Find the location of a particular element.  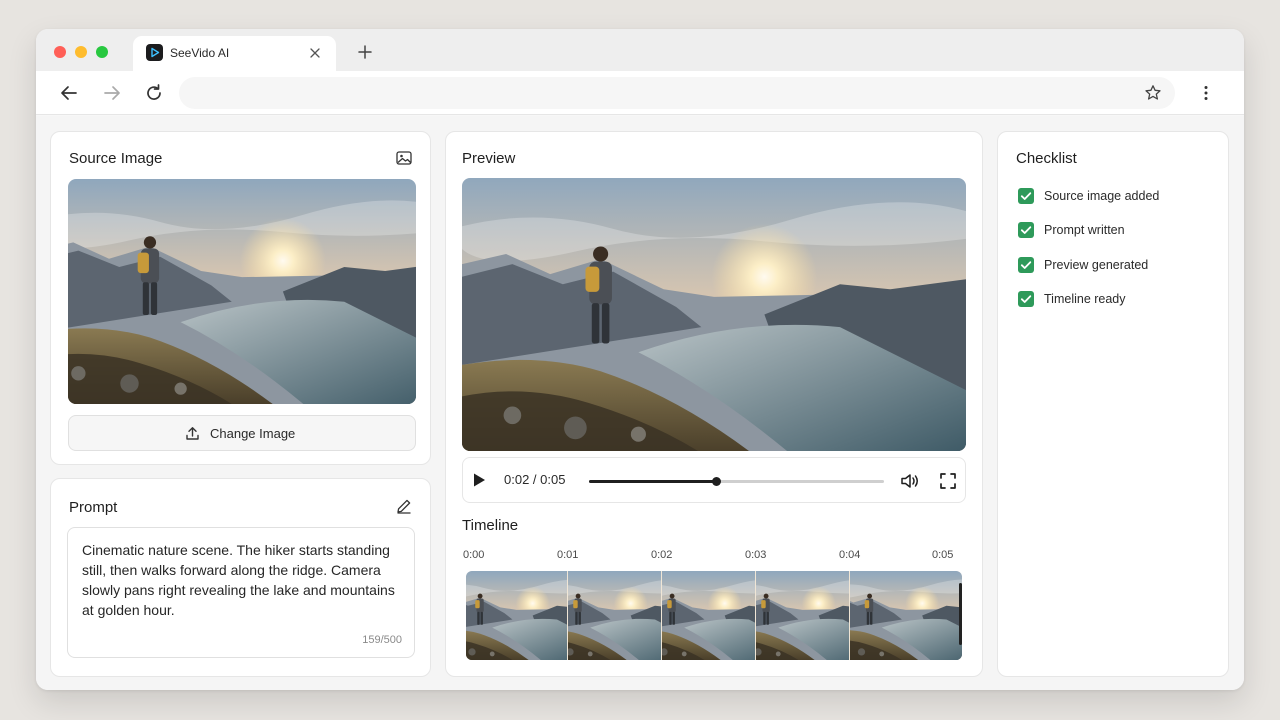

timeline-tick: 0:00 is located at coordinates (474, 555).